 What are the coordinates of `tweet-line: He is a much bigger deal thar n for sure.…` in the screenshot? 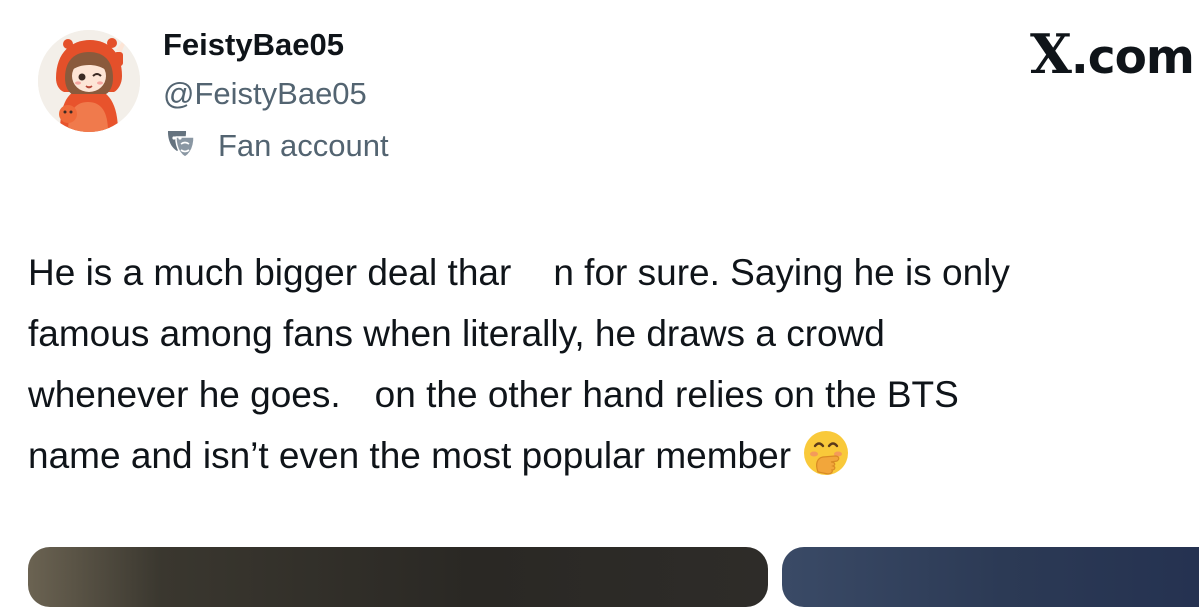 It's located at (608, 272).